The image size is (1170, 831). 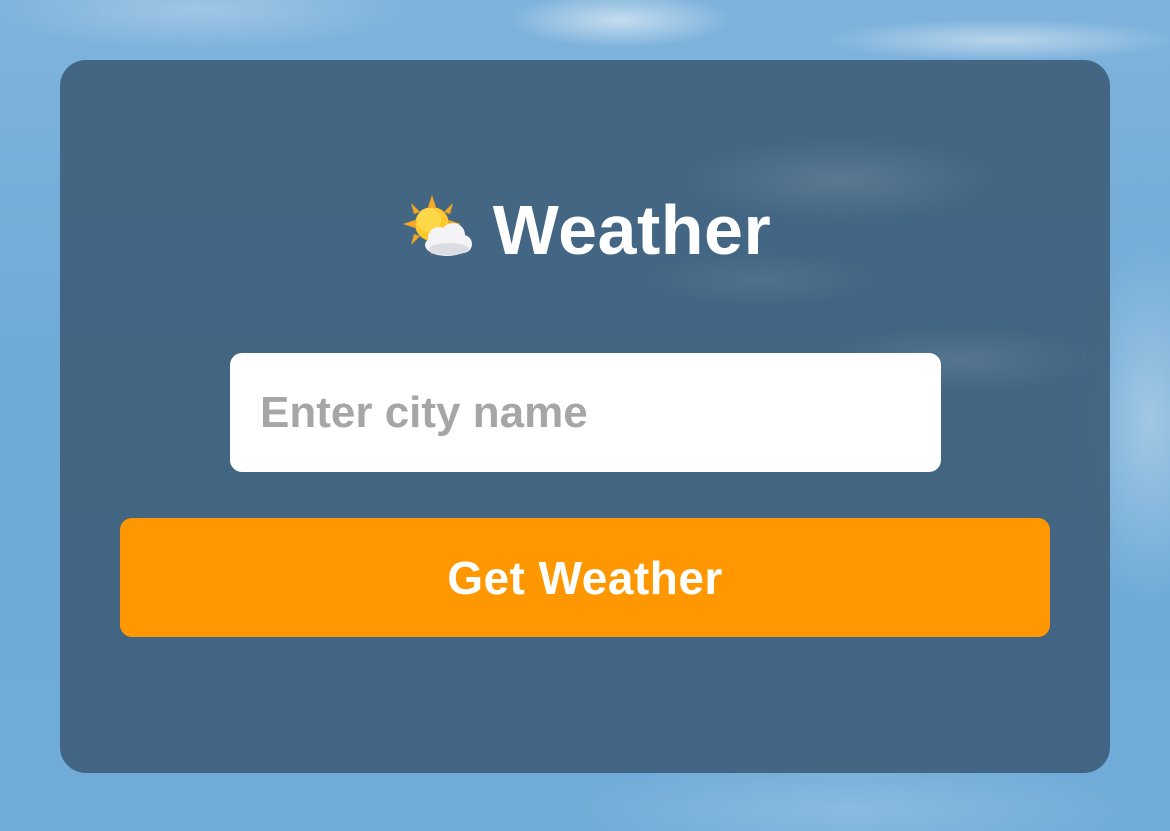 What do you see at coordinates (632, 230) in the screenshot?
I see `app-title: Weather` at bounding box center [632, 230].